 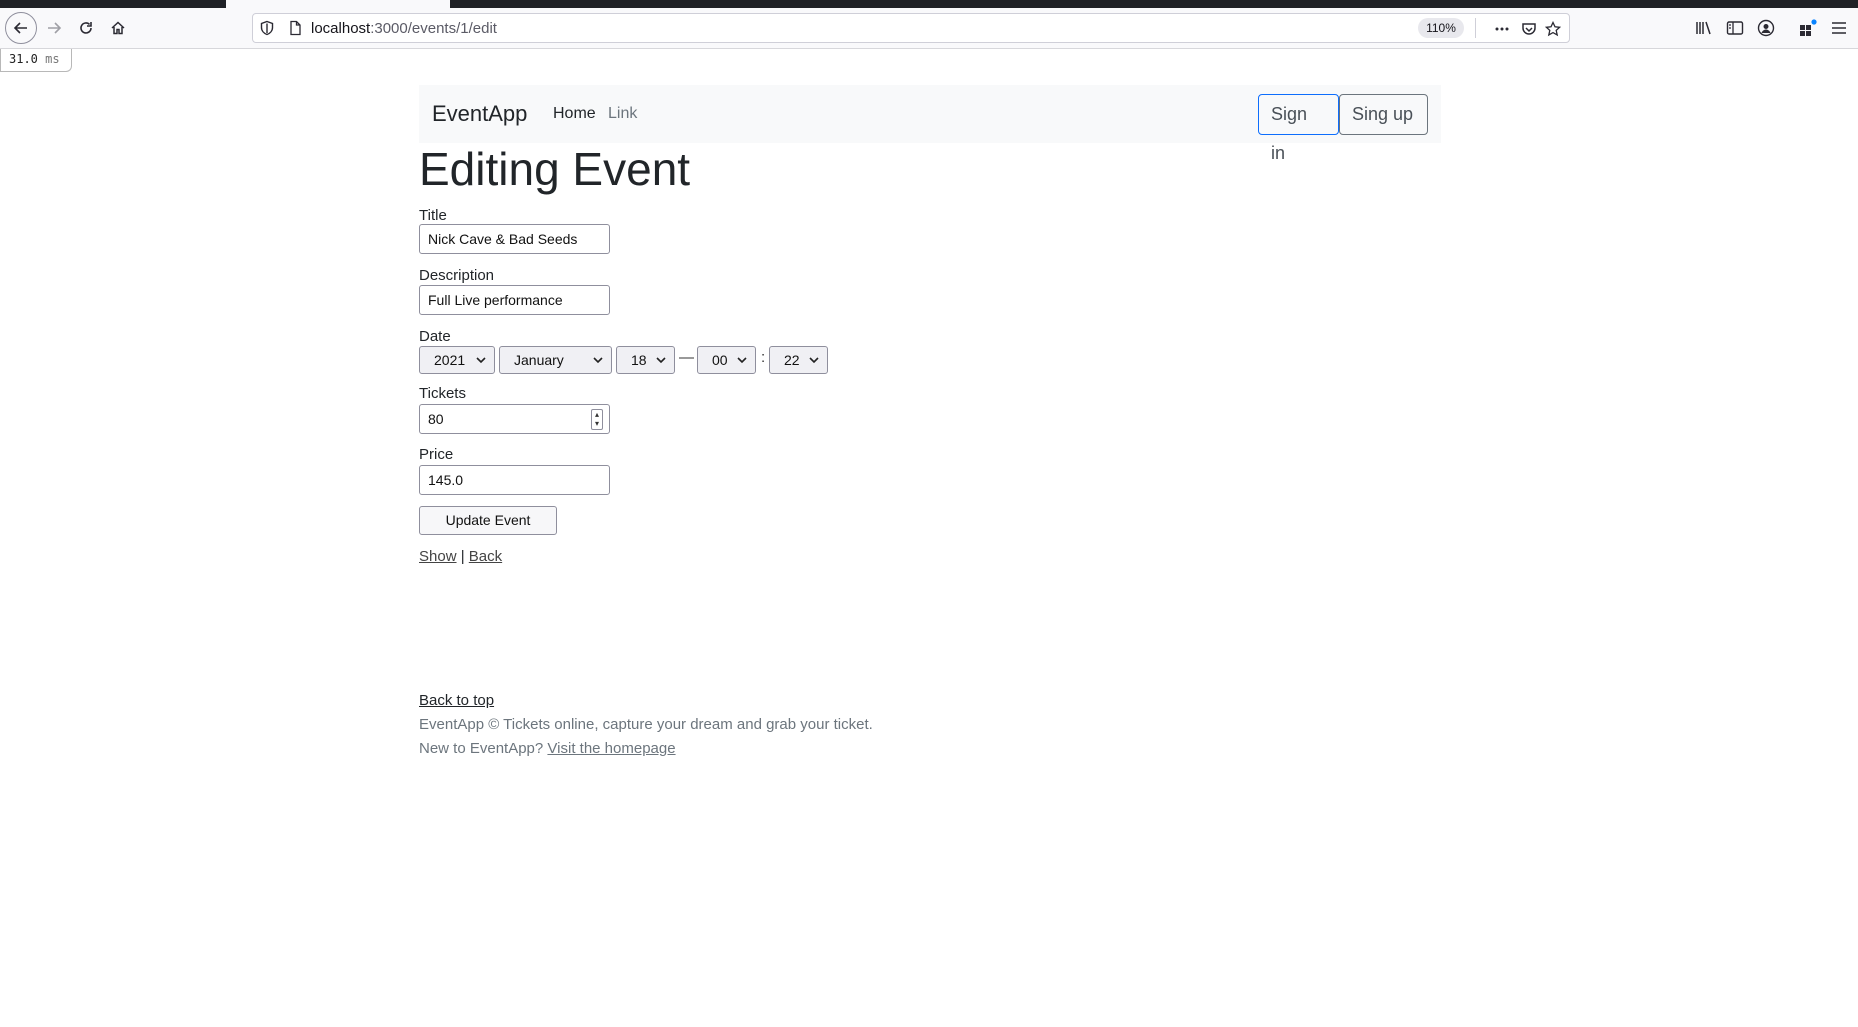 I want to click on reload-icon, so click(x=86, y=28).